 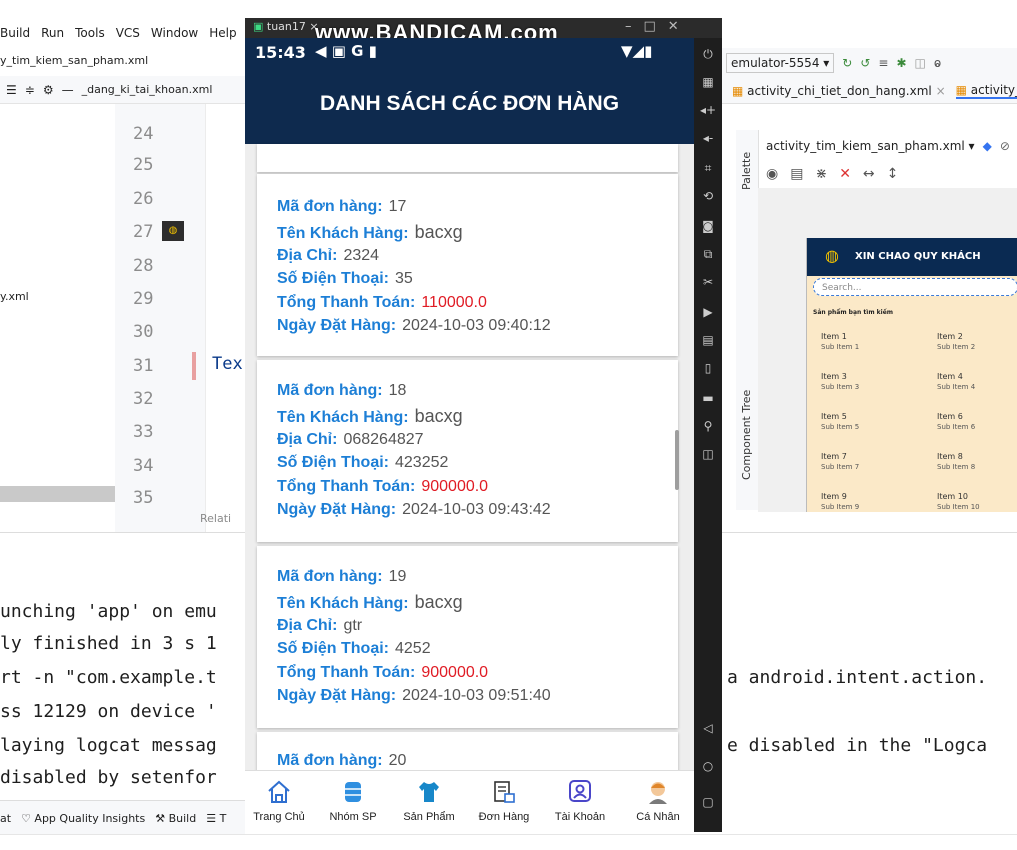 I want to click on item-title: Item 9, so click(x=834, y=496).